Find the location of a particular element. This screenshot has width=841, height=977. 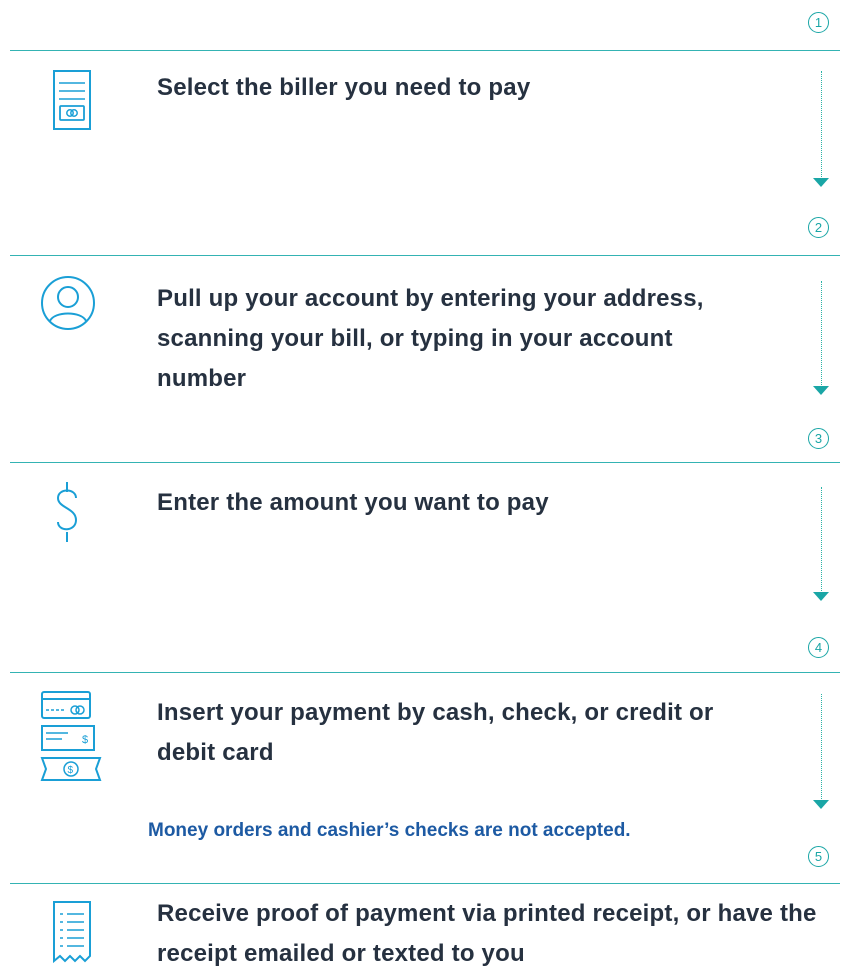

step-number-badge: 5 is located at coordinates (818, 856).